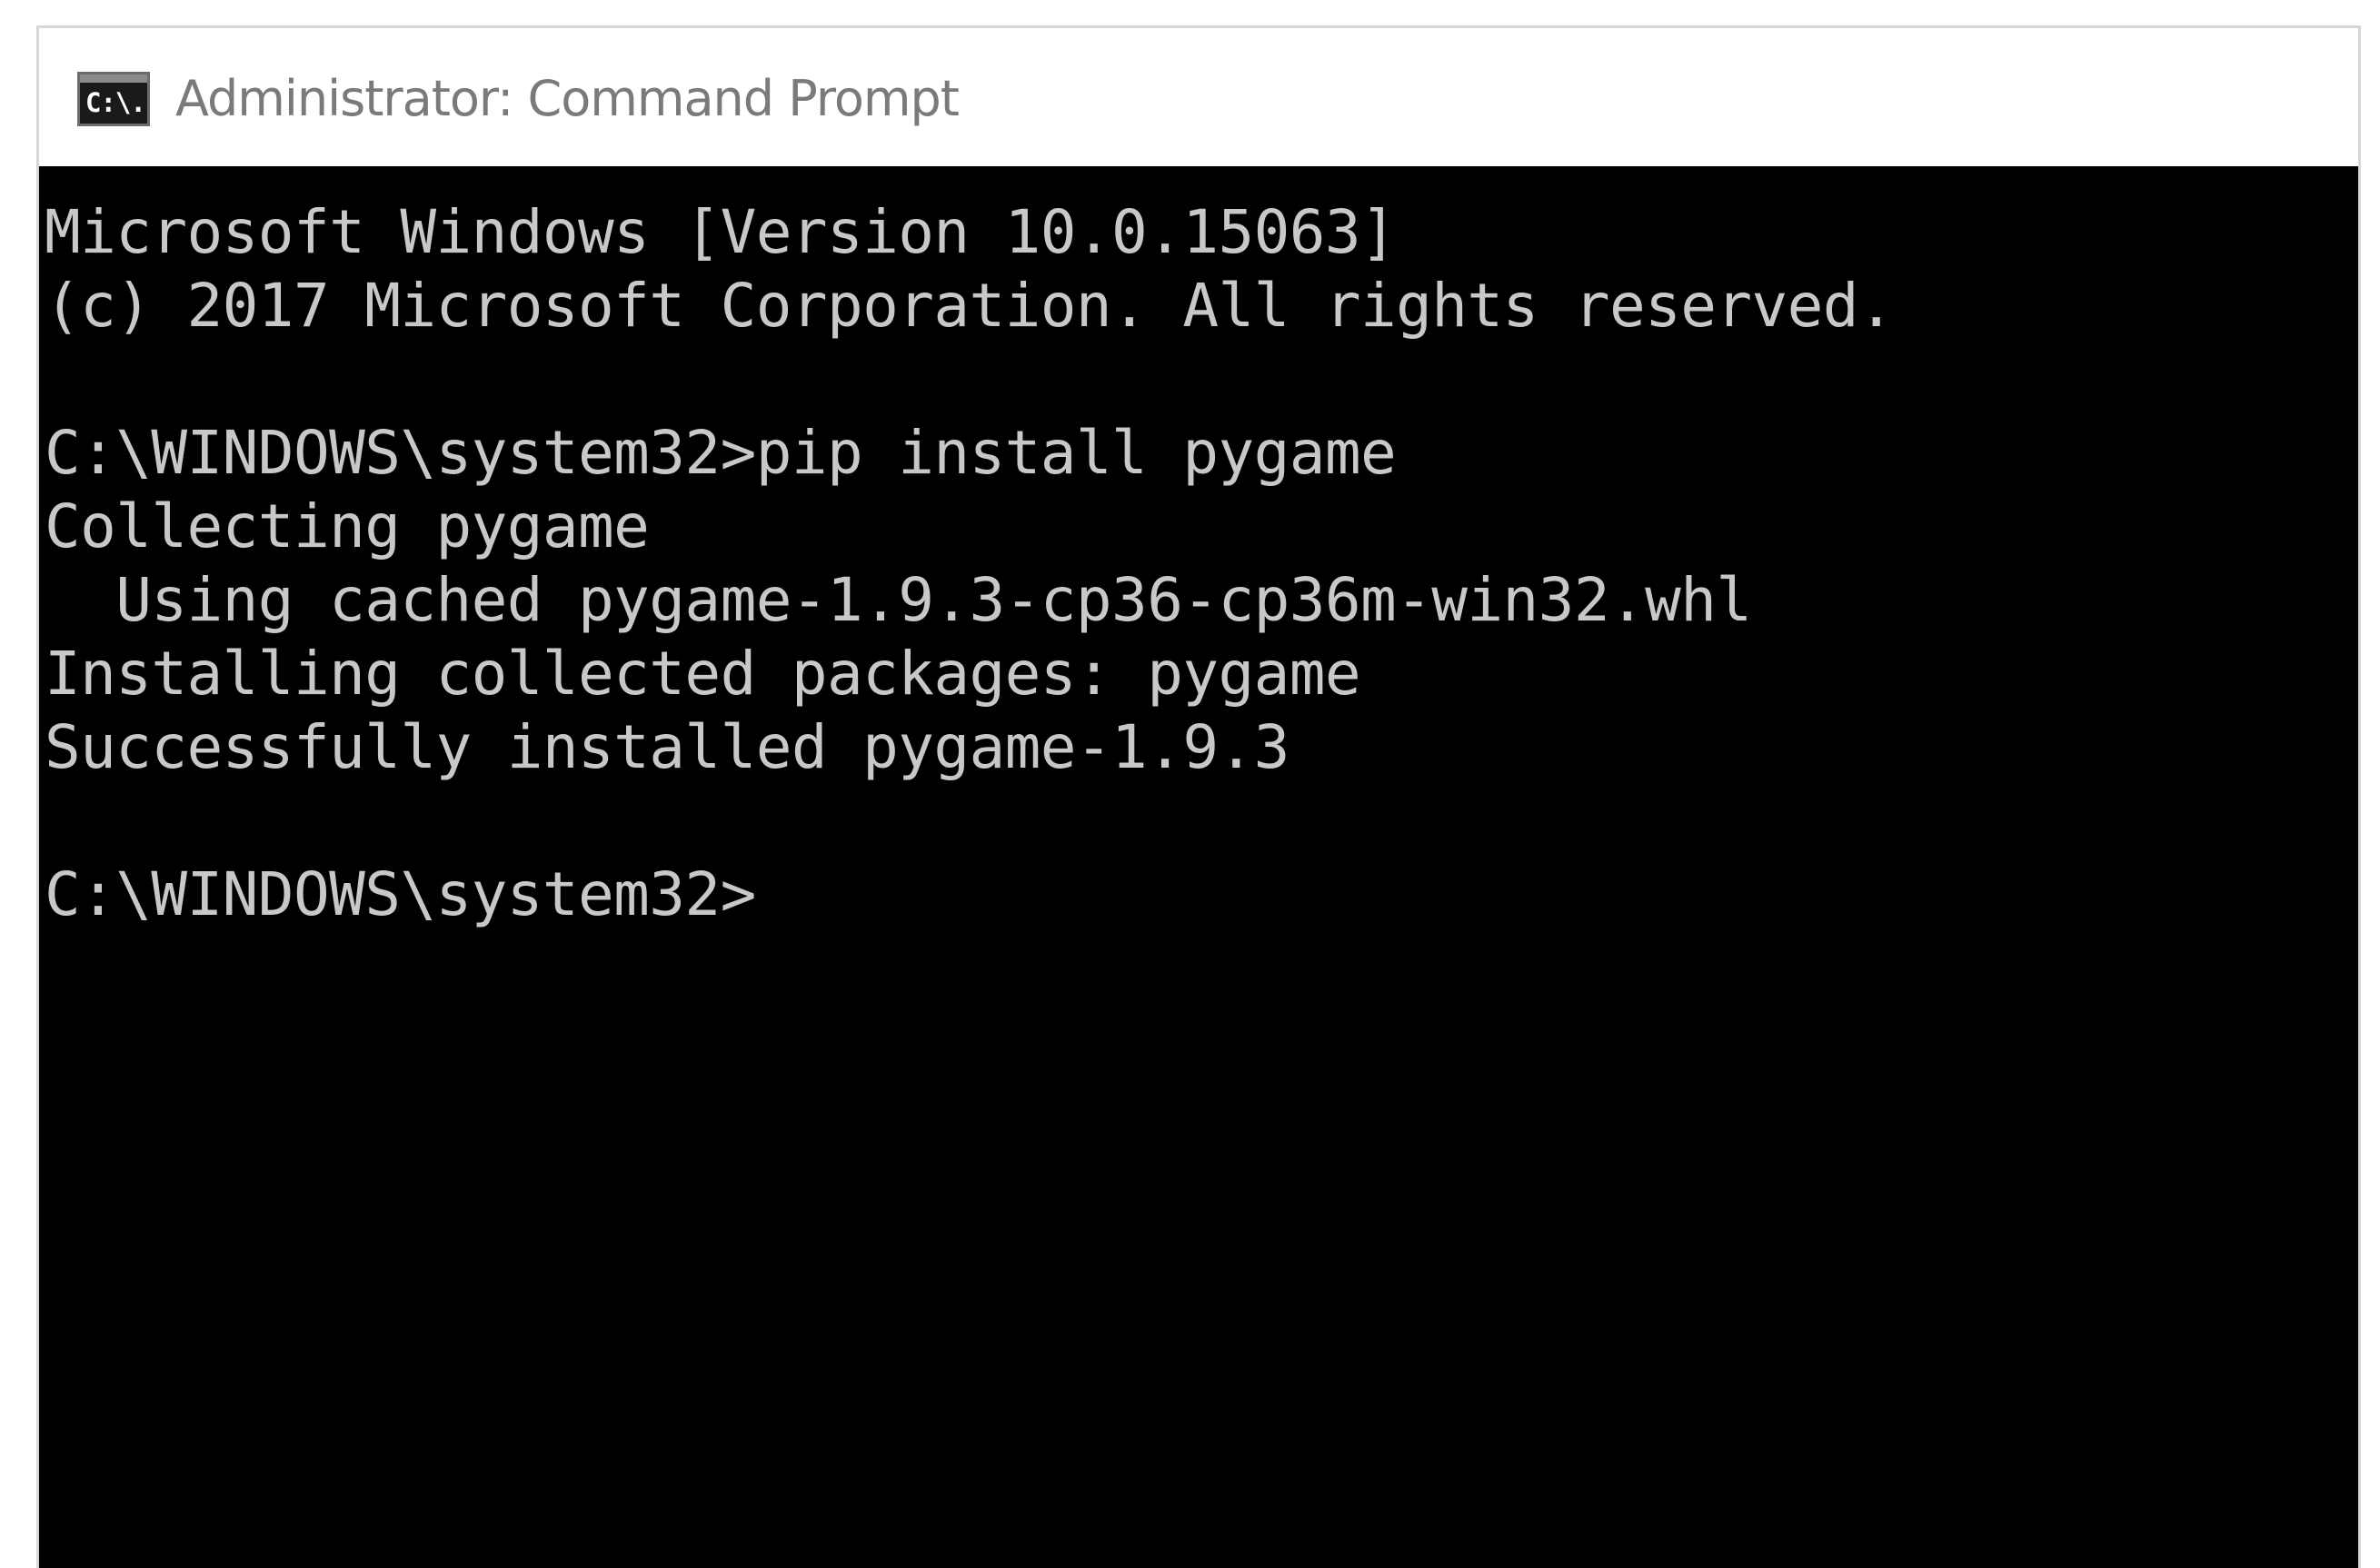 This screenshot has height=1568, width=2380. I want to click on window-title: Administrator: Command Prompt, so click(567, 98).